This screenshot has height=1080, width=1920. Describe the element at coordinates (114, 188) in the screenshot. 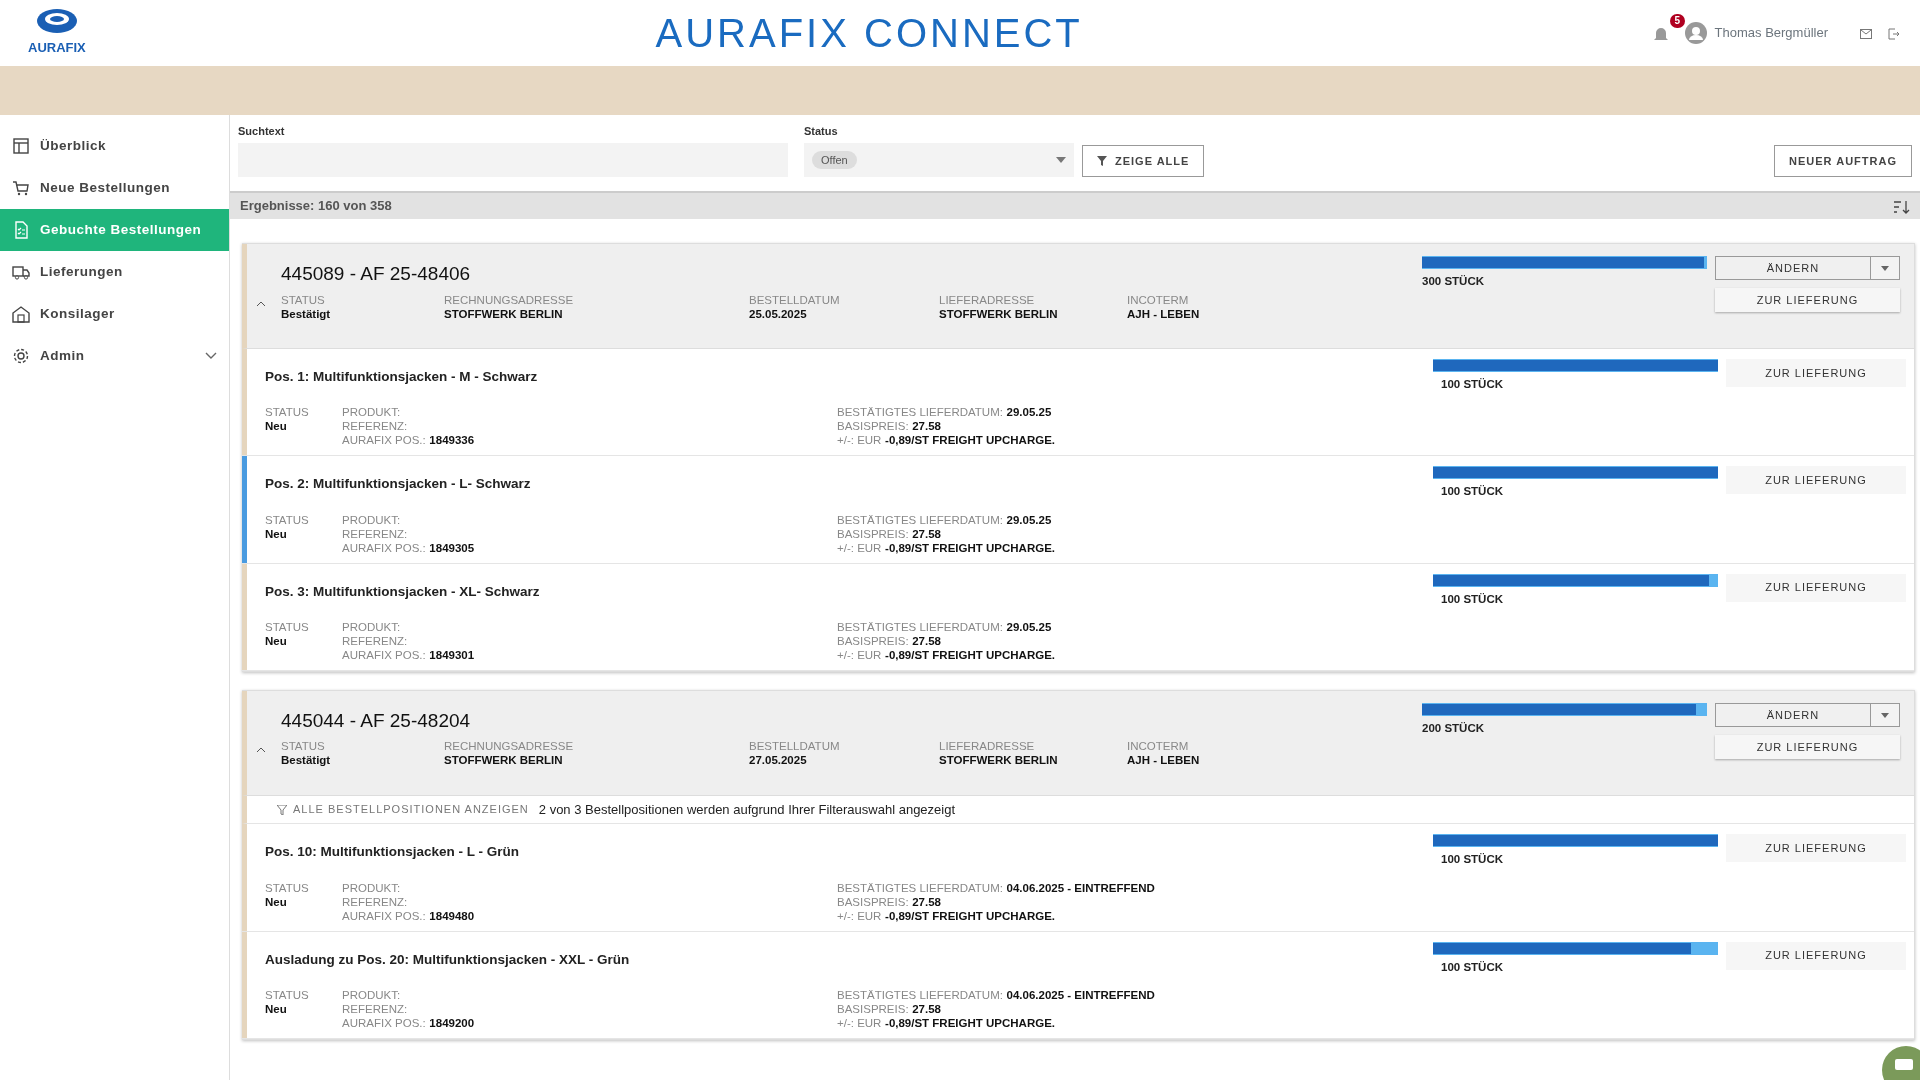

I see `sidebar-item: Neue Bestellungen` at that location.